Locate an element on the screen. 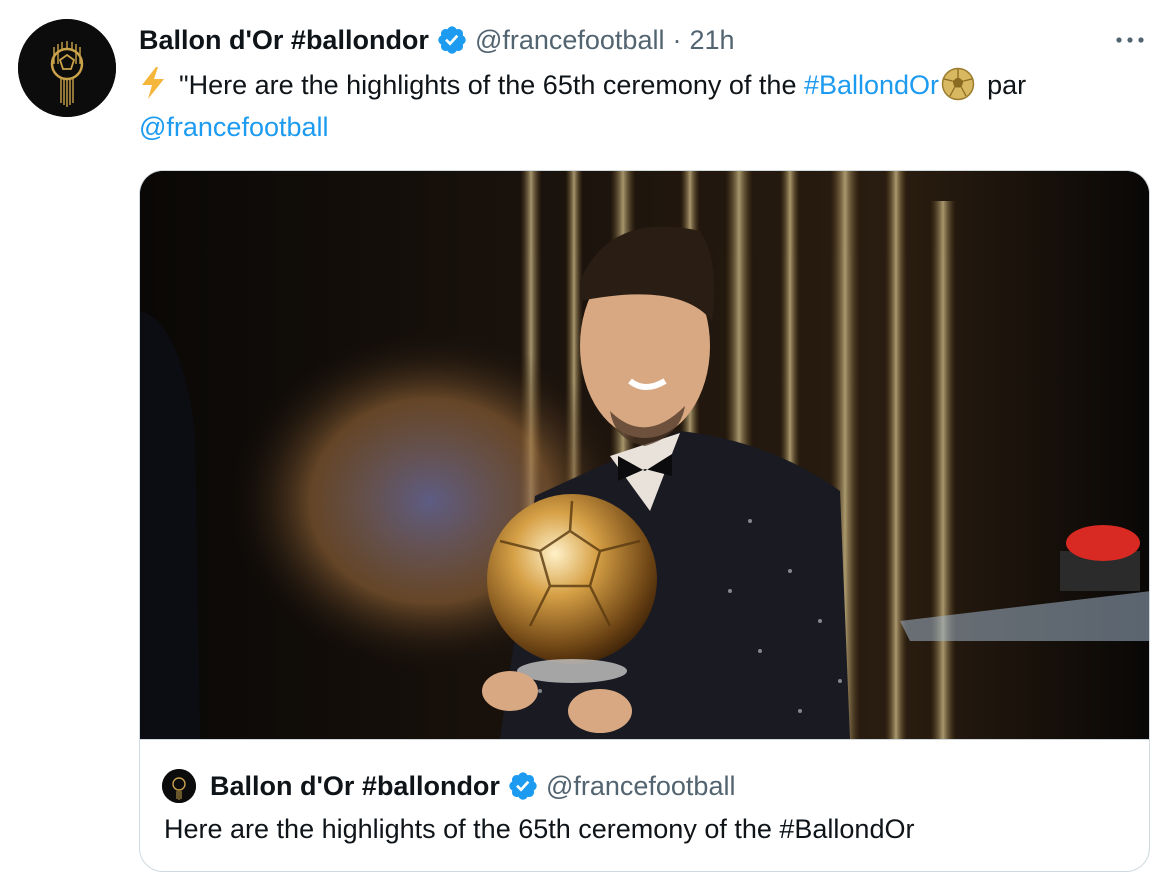  author-name: Ballon d'Or #ballondor is located at coordinates (284, 40).